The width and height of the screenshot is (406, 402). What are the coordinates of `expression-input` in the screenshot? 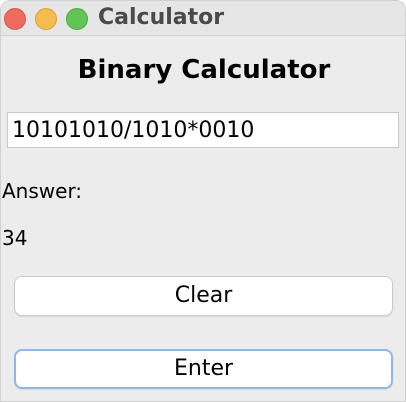 It's located at (203, 130).